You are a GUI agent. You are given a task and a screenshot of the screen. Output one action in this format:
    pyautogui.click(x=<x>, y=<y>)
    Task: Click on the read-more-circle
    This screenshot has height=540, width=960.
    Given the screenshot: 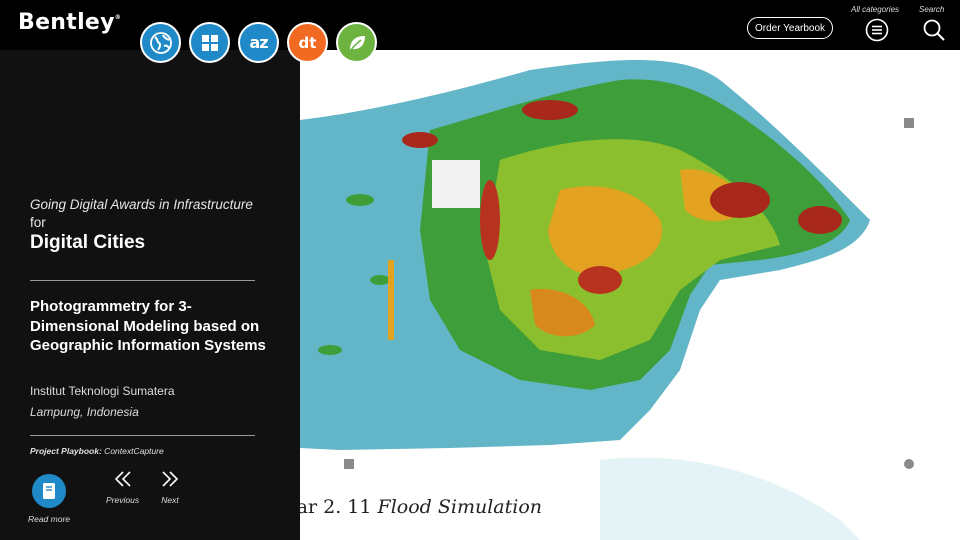 What is the action you would take?
    pyautogui.click(x=49, y=491)
    